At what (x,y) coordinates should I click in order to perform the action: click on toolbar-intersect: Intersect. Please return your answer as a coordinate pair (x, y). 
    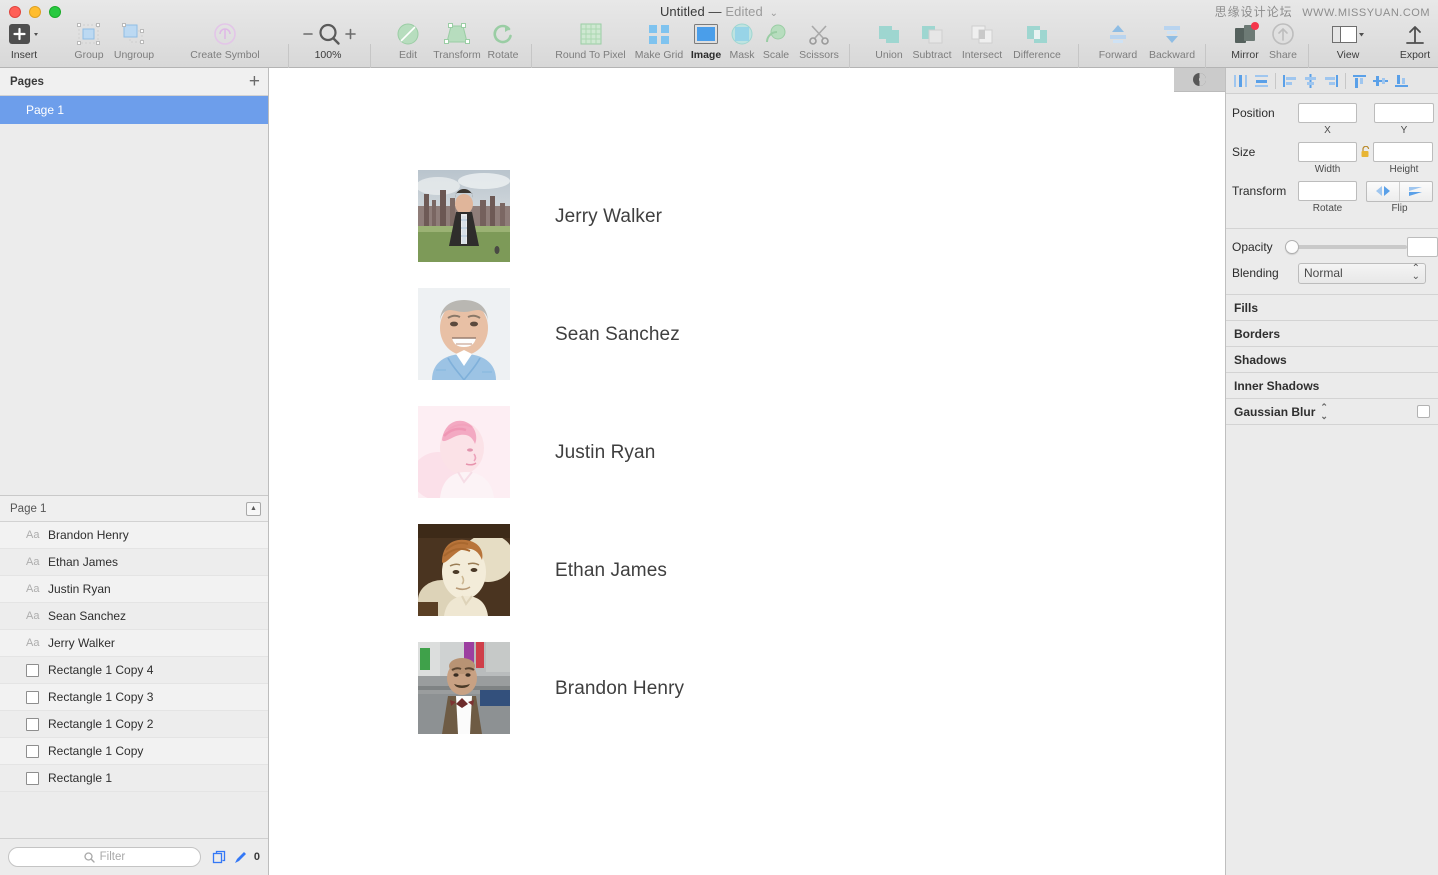
    Looking at the image, I should click on (982, 40).